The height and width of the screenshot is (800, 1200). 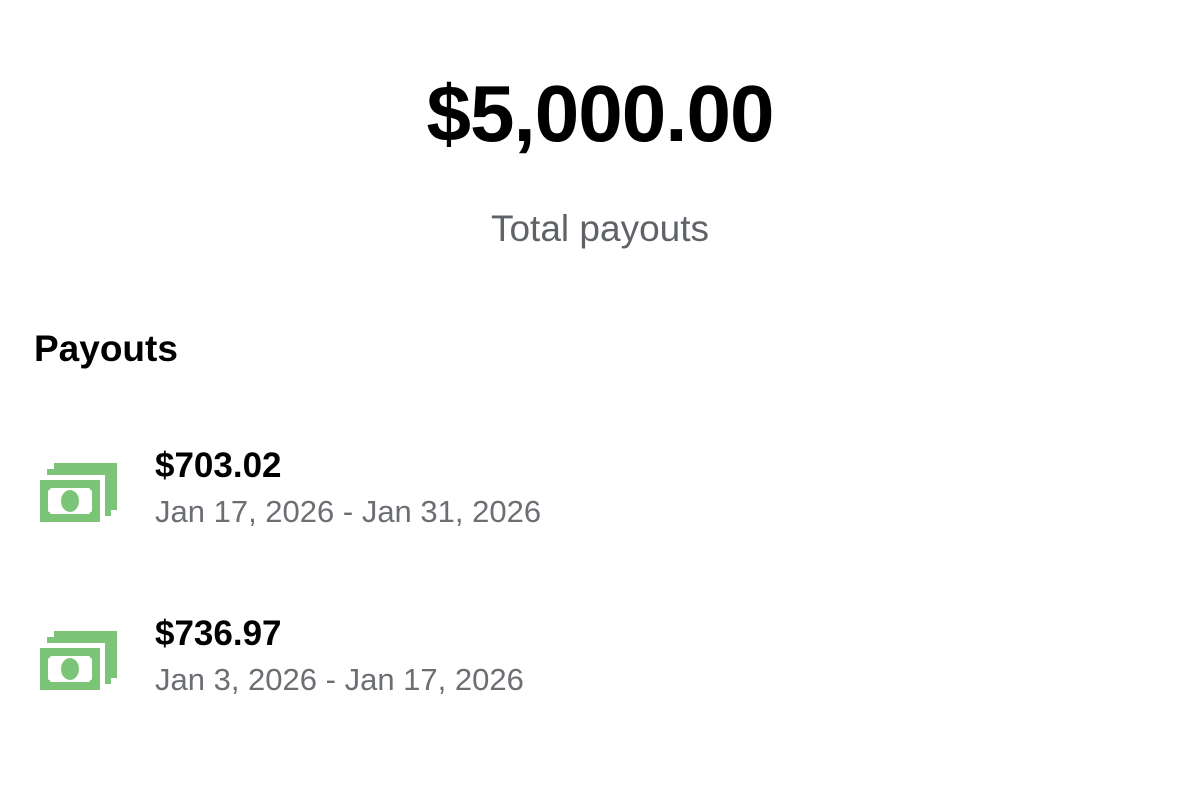 What do you see at coordinates (339, 679) in the screenshot?
I see `payout-period: Jan 3, 2026 - Jan 17, 2026` at bounding box center [339, 679].